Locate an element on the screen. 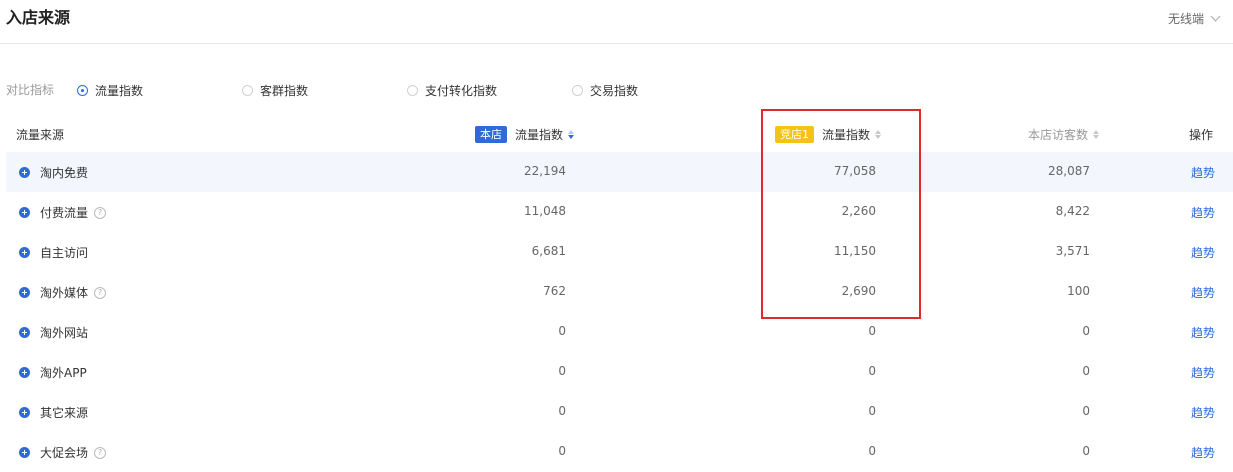 The image size is (1233, 472). competitor-badge: 竞店1 is located at coordinates (794, 134).